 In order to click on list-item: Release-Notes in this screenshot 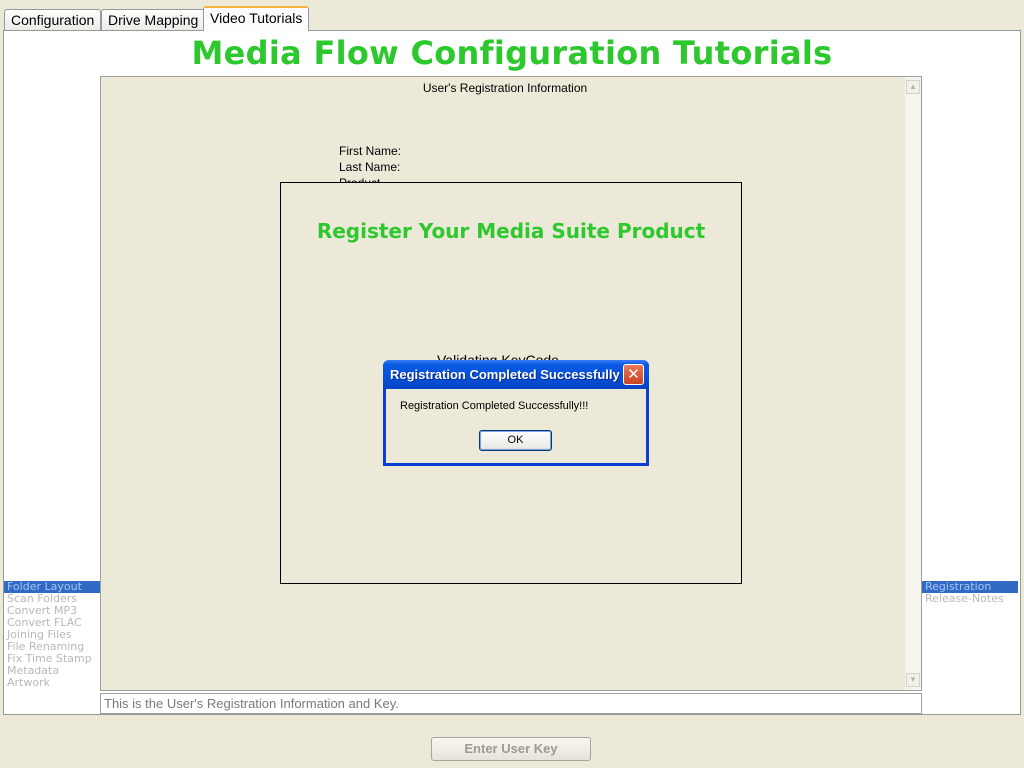, I will do `click(970, 599)`.